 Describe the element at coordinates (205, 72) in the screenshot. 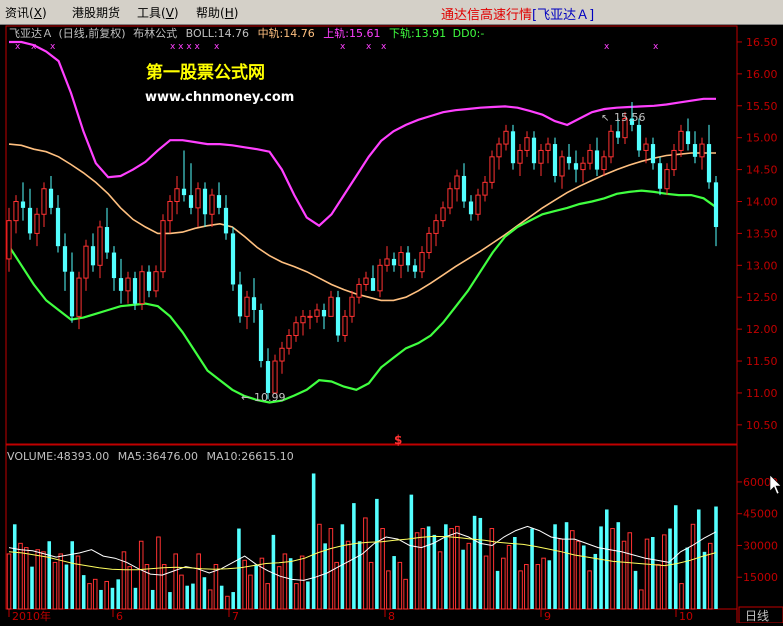

I see `watermark-title: 第一股票公式网` at that location.